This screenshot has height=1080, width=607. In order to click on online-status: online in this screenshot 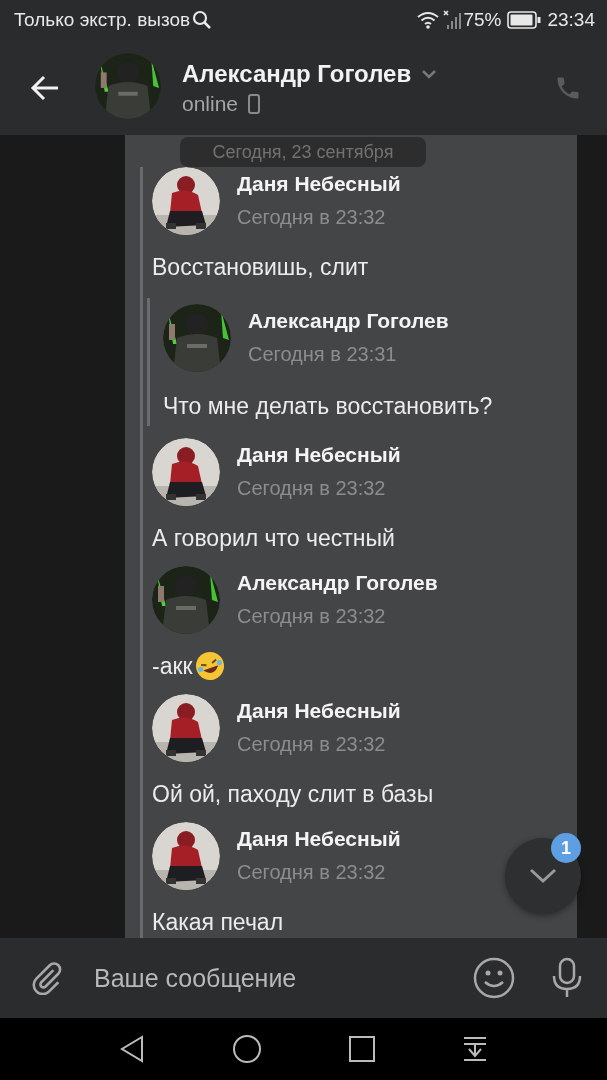, I will do `click(210, 103)`.